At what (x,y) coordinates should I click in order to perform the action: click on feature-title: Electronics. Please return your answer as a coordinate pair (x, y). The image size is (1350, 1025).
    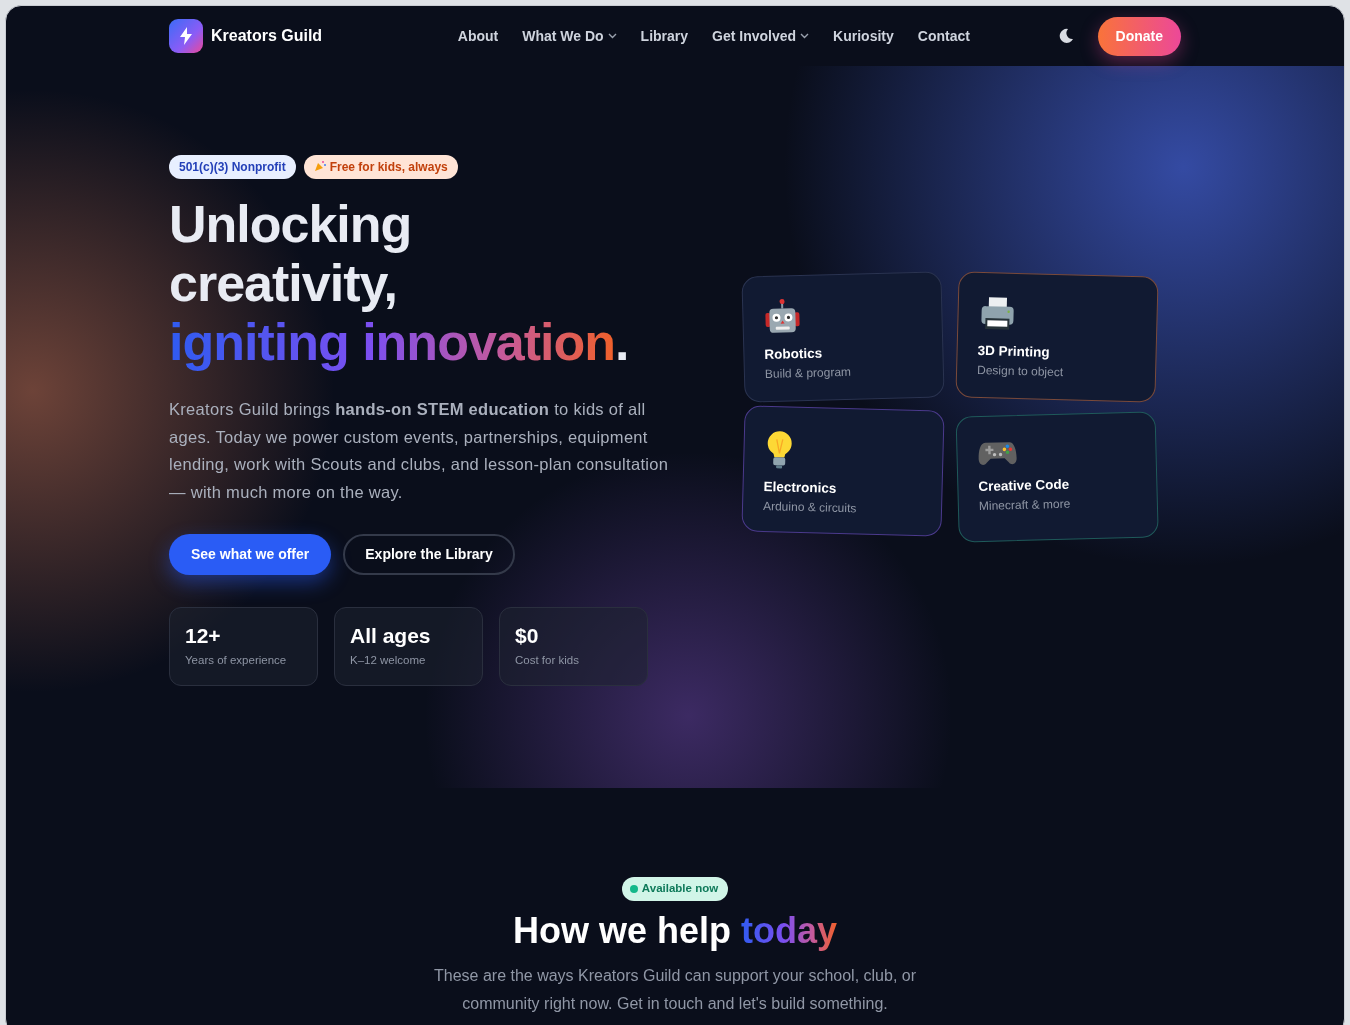
    Looking at the image, I should click on (800, 487).